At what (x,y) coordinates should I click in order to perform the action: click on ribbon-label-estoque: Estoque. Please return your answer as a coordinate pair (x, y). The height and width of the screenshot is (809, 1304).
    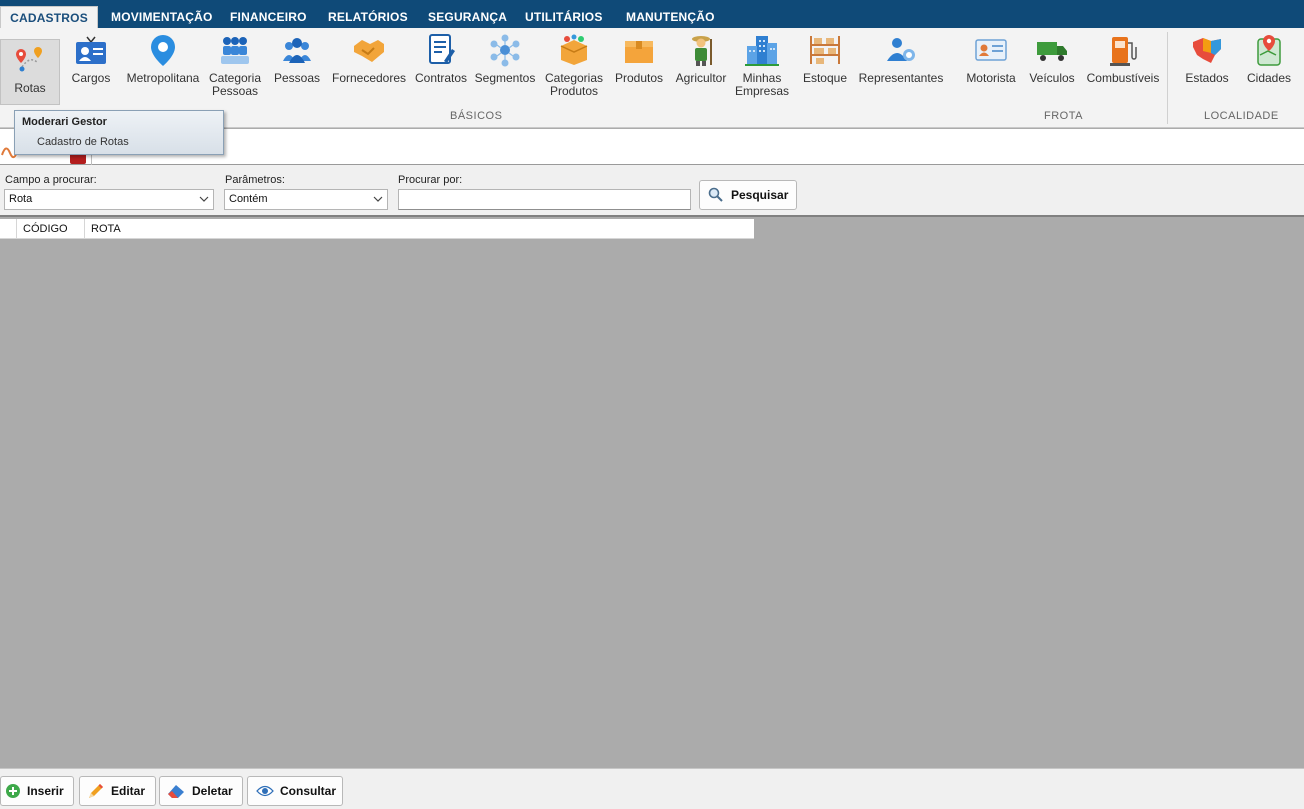
    Looking at the image, I should click on (825, 78).